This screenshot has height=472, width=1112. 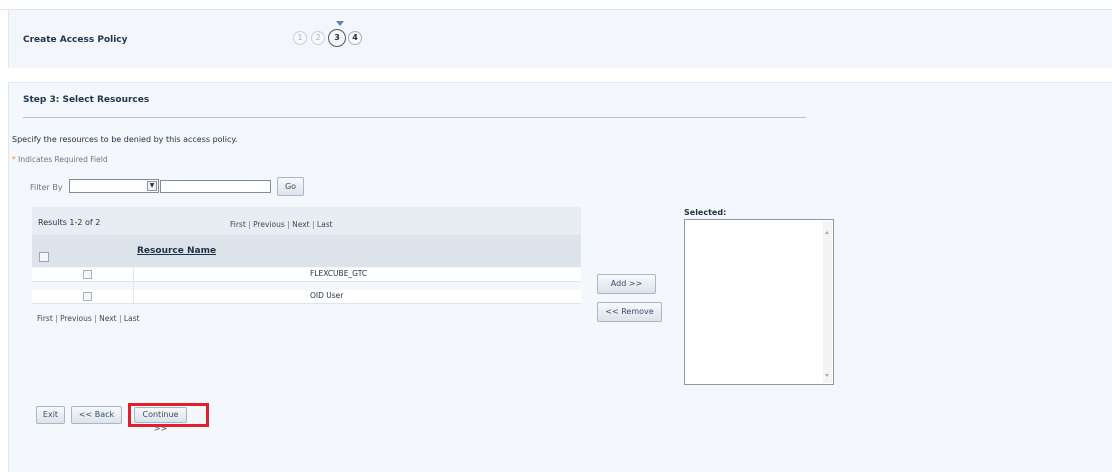 What do you see at coordinates (827, 232) in the screenshot?
I see `scroll-up-icon` at bounding box center [827, 232].